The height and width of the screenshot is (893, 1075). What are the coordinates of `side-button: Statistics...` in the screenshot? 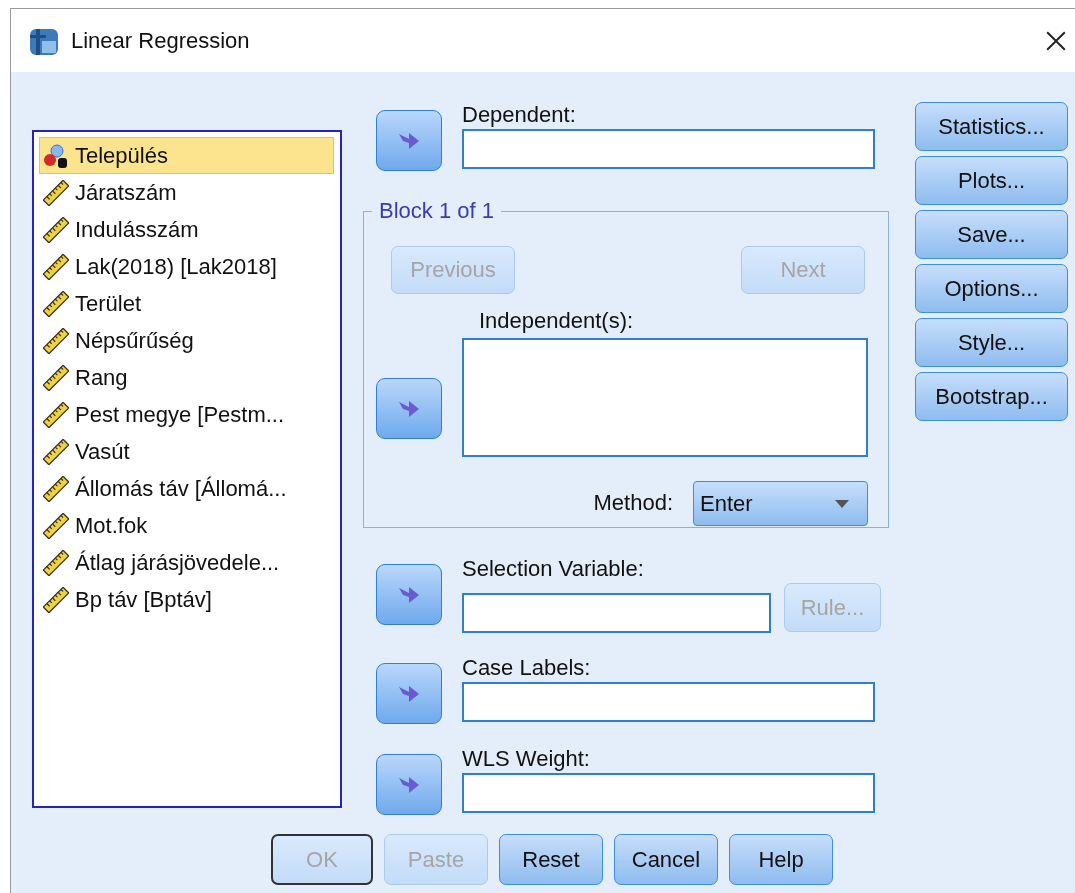 It's located at (991, 126).